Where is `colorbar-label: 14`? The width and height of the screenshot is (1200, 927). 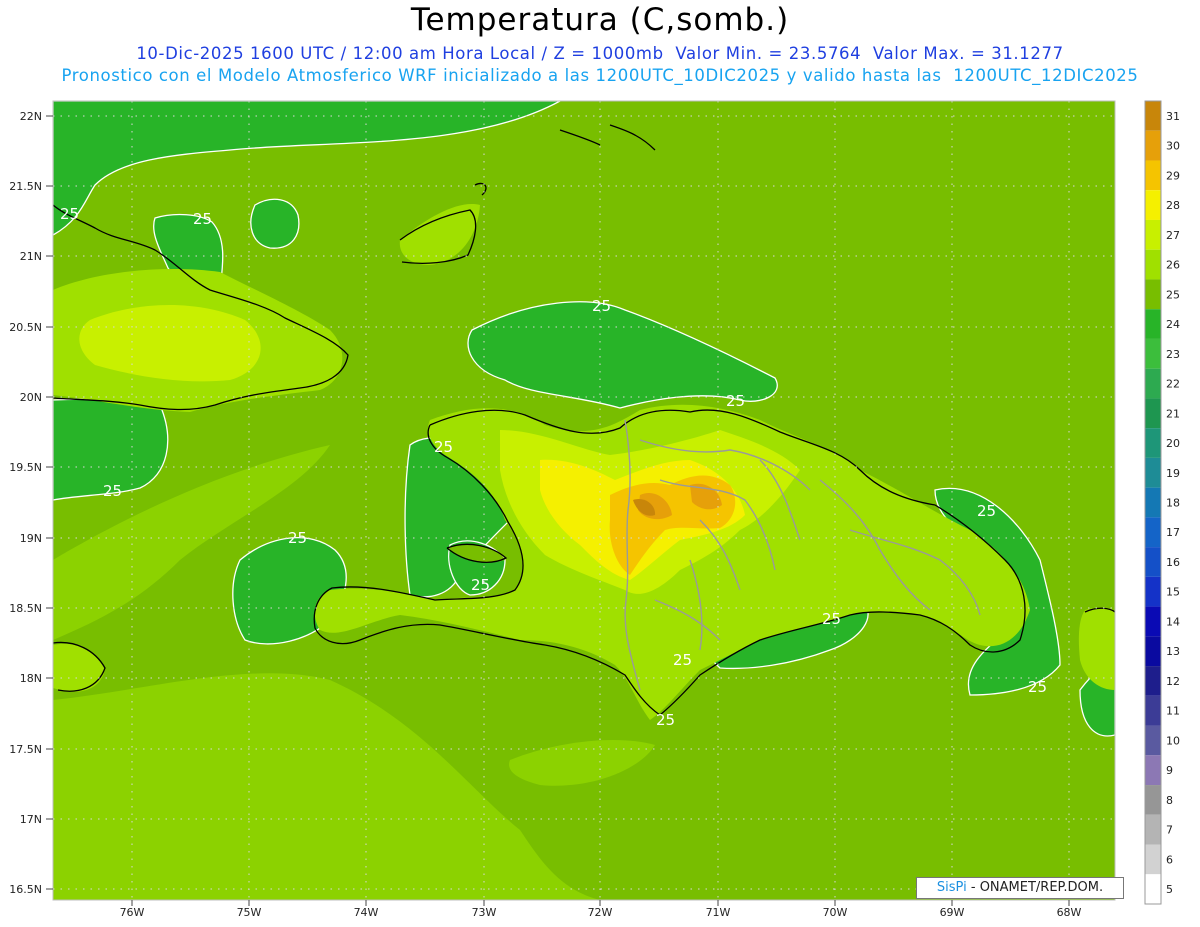 colorbar-label: 14 is located at coordinates (1173, 621).